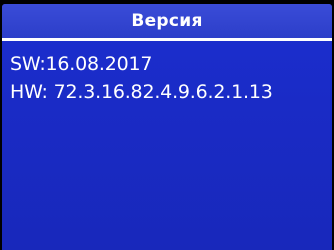  I want to click on software-version: SW:16.08.2017, so click(81, 64).